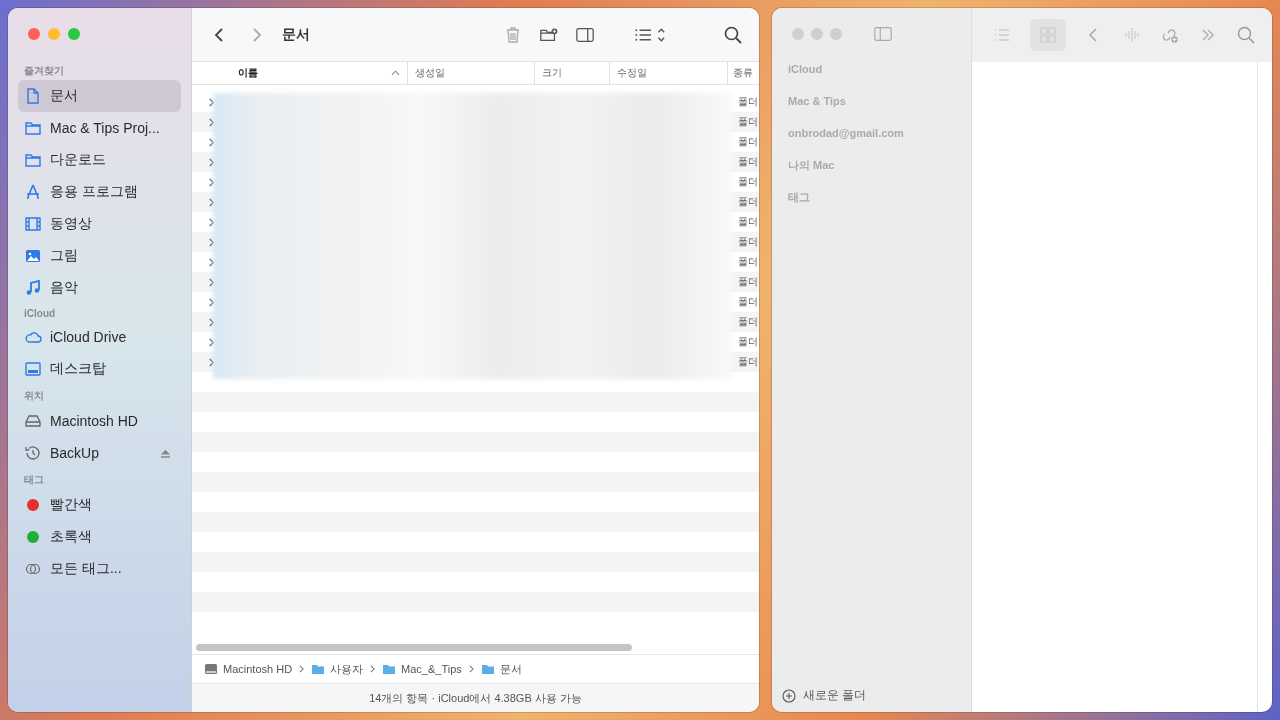  What do you see at coordinates (34, 480) in the screenshot?
I see `section-heading: 태그` at bounding box center [34, 480].